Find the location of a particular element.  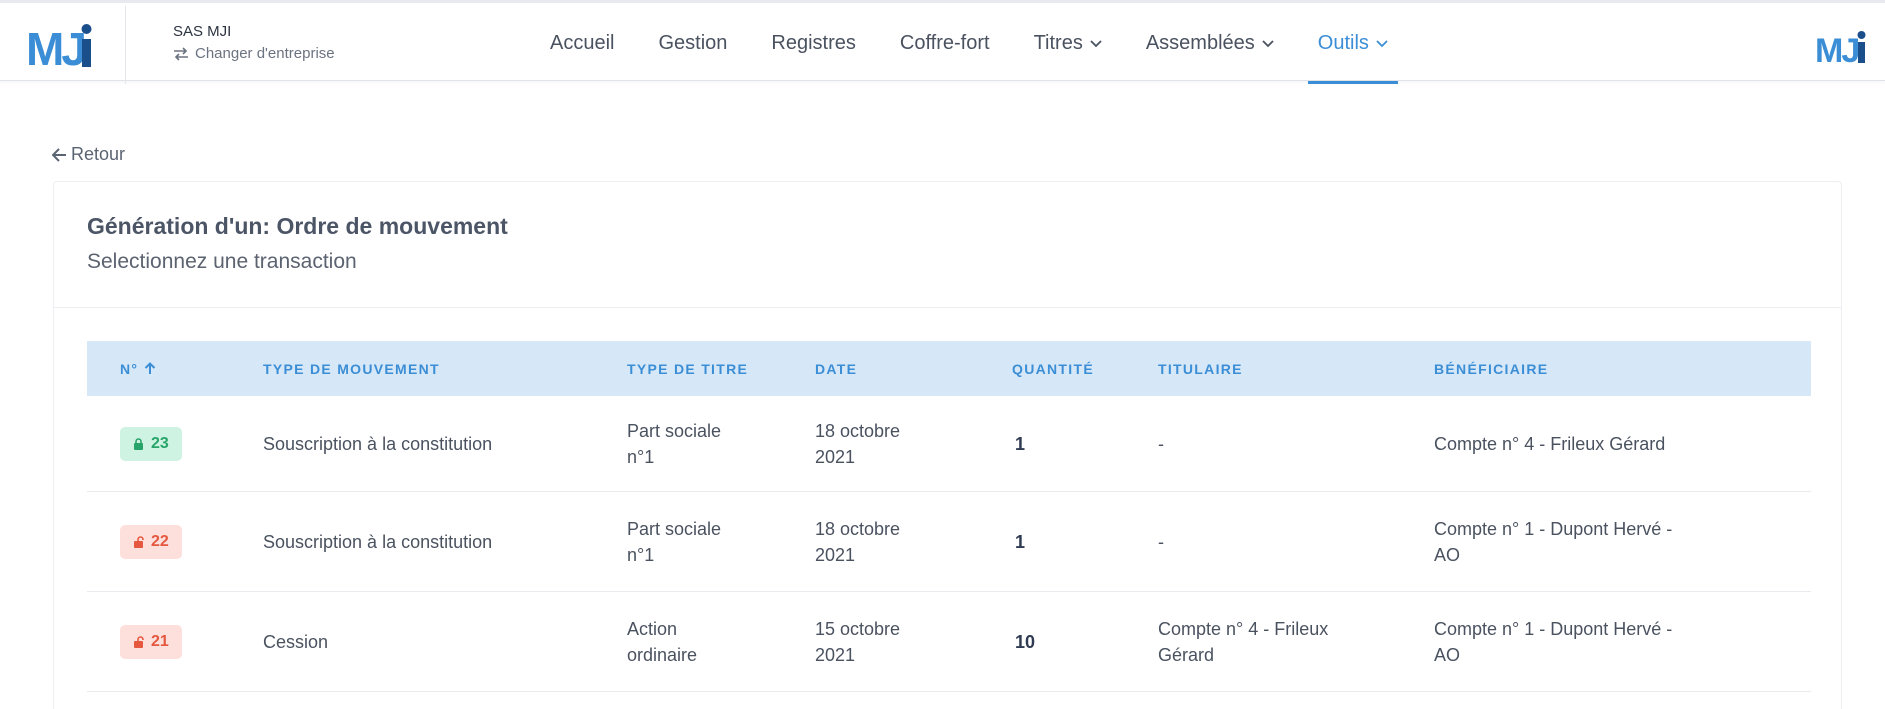

transaction-number-badge: 23 is located at coordinates (151, 443).